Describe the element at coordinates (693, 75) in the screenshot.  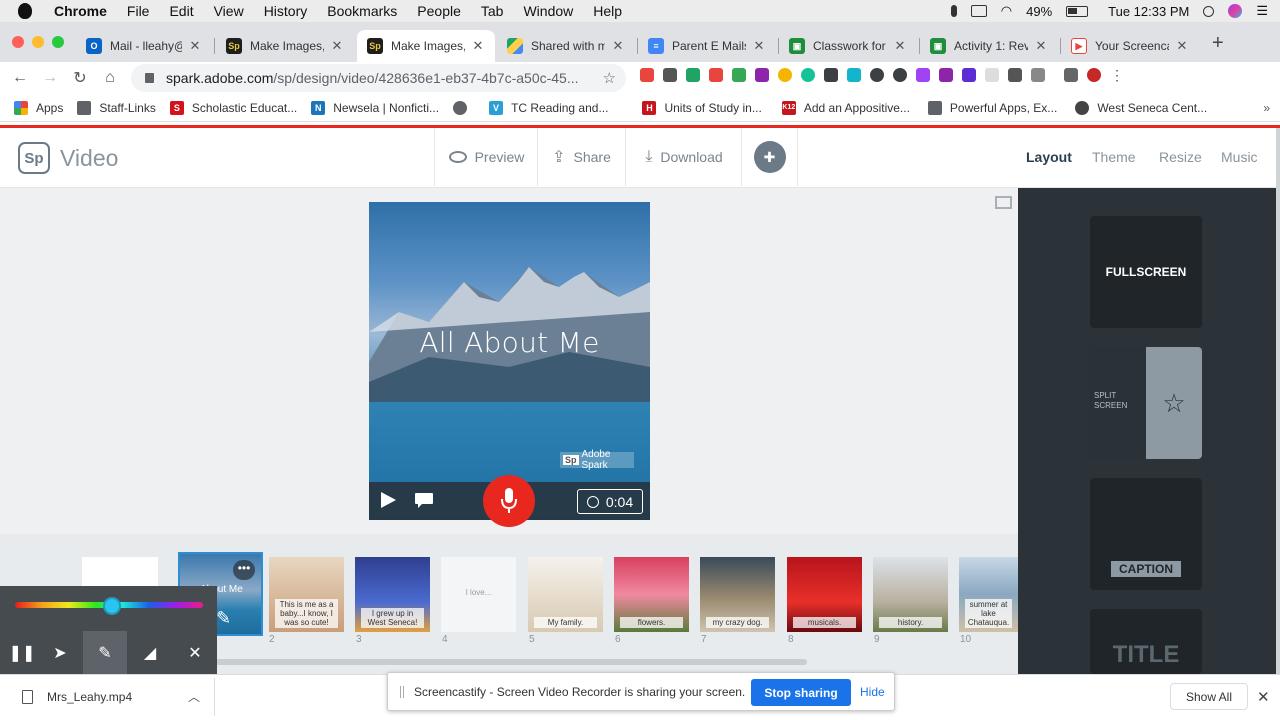
I see `extension-drive-icon` at that location.